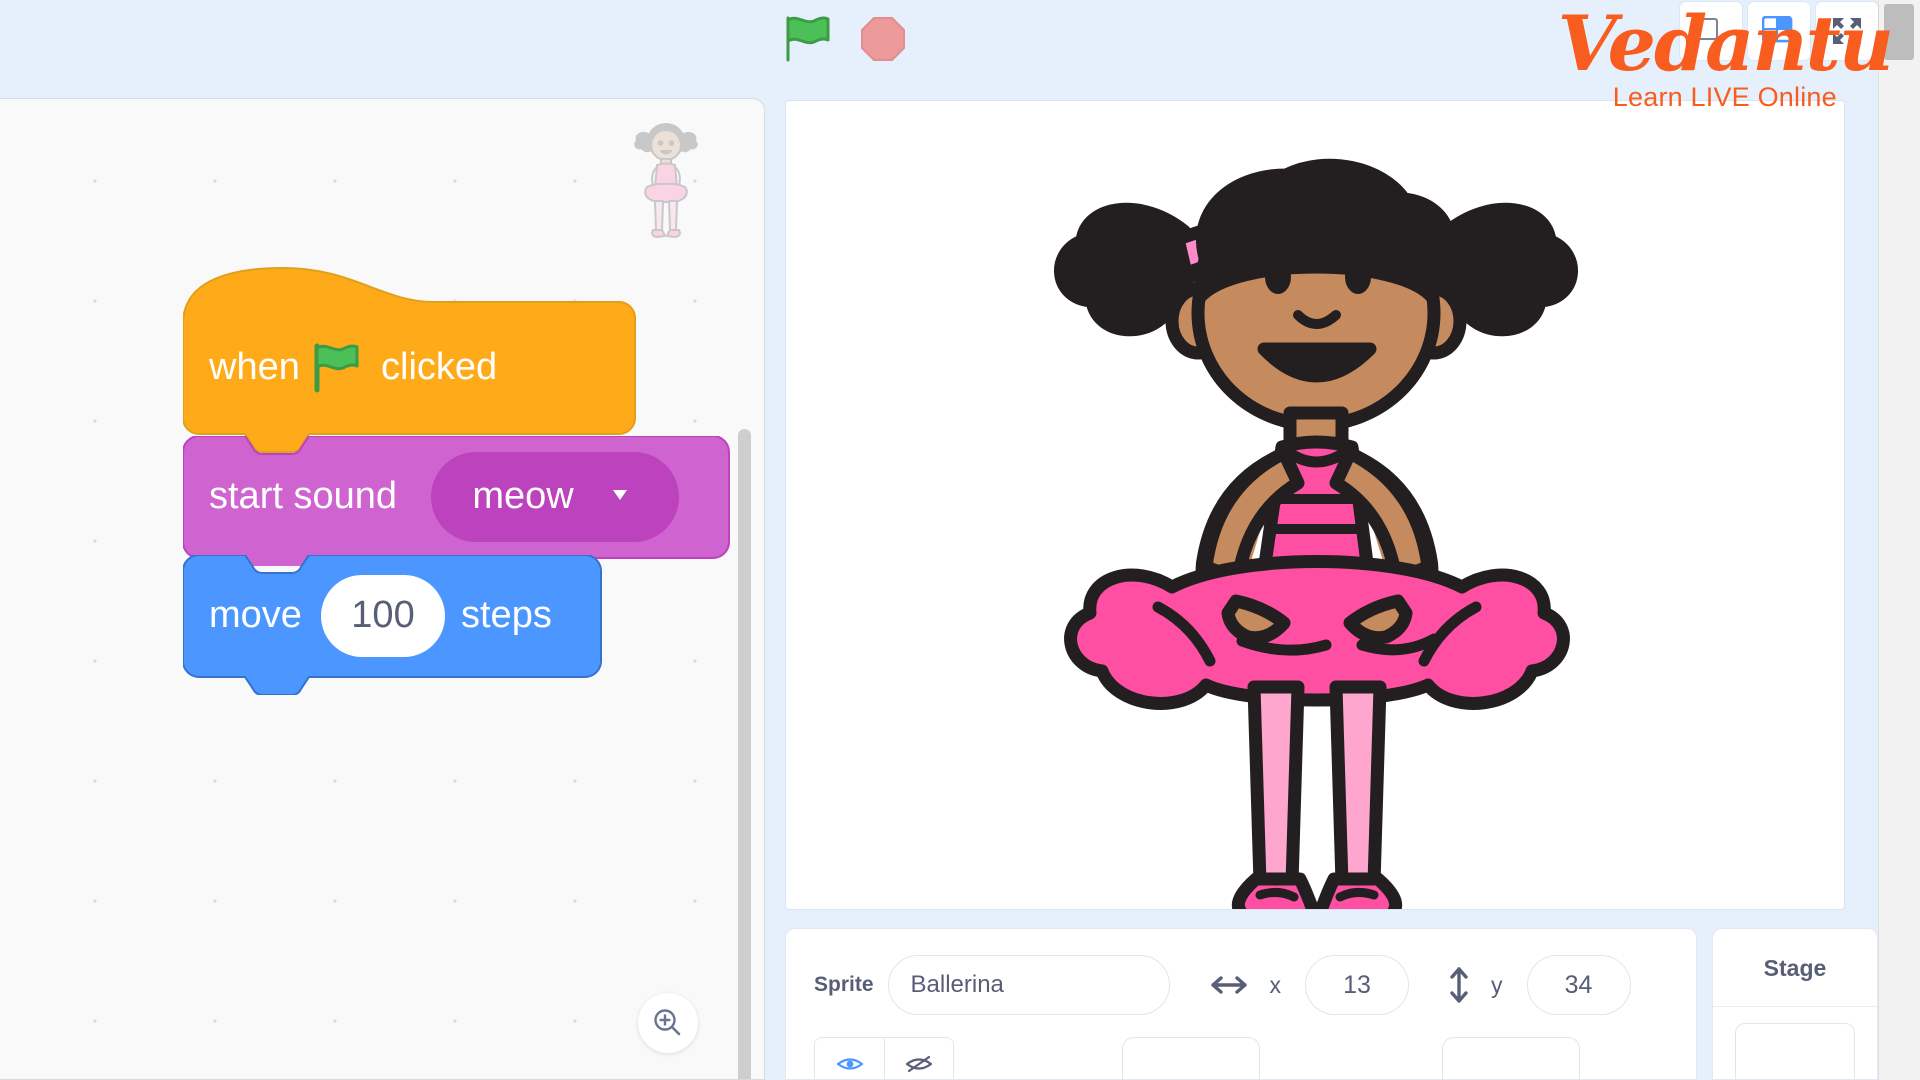  I want to click on sprite-name-input: Ballerina, so click(1028, 985).